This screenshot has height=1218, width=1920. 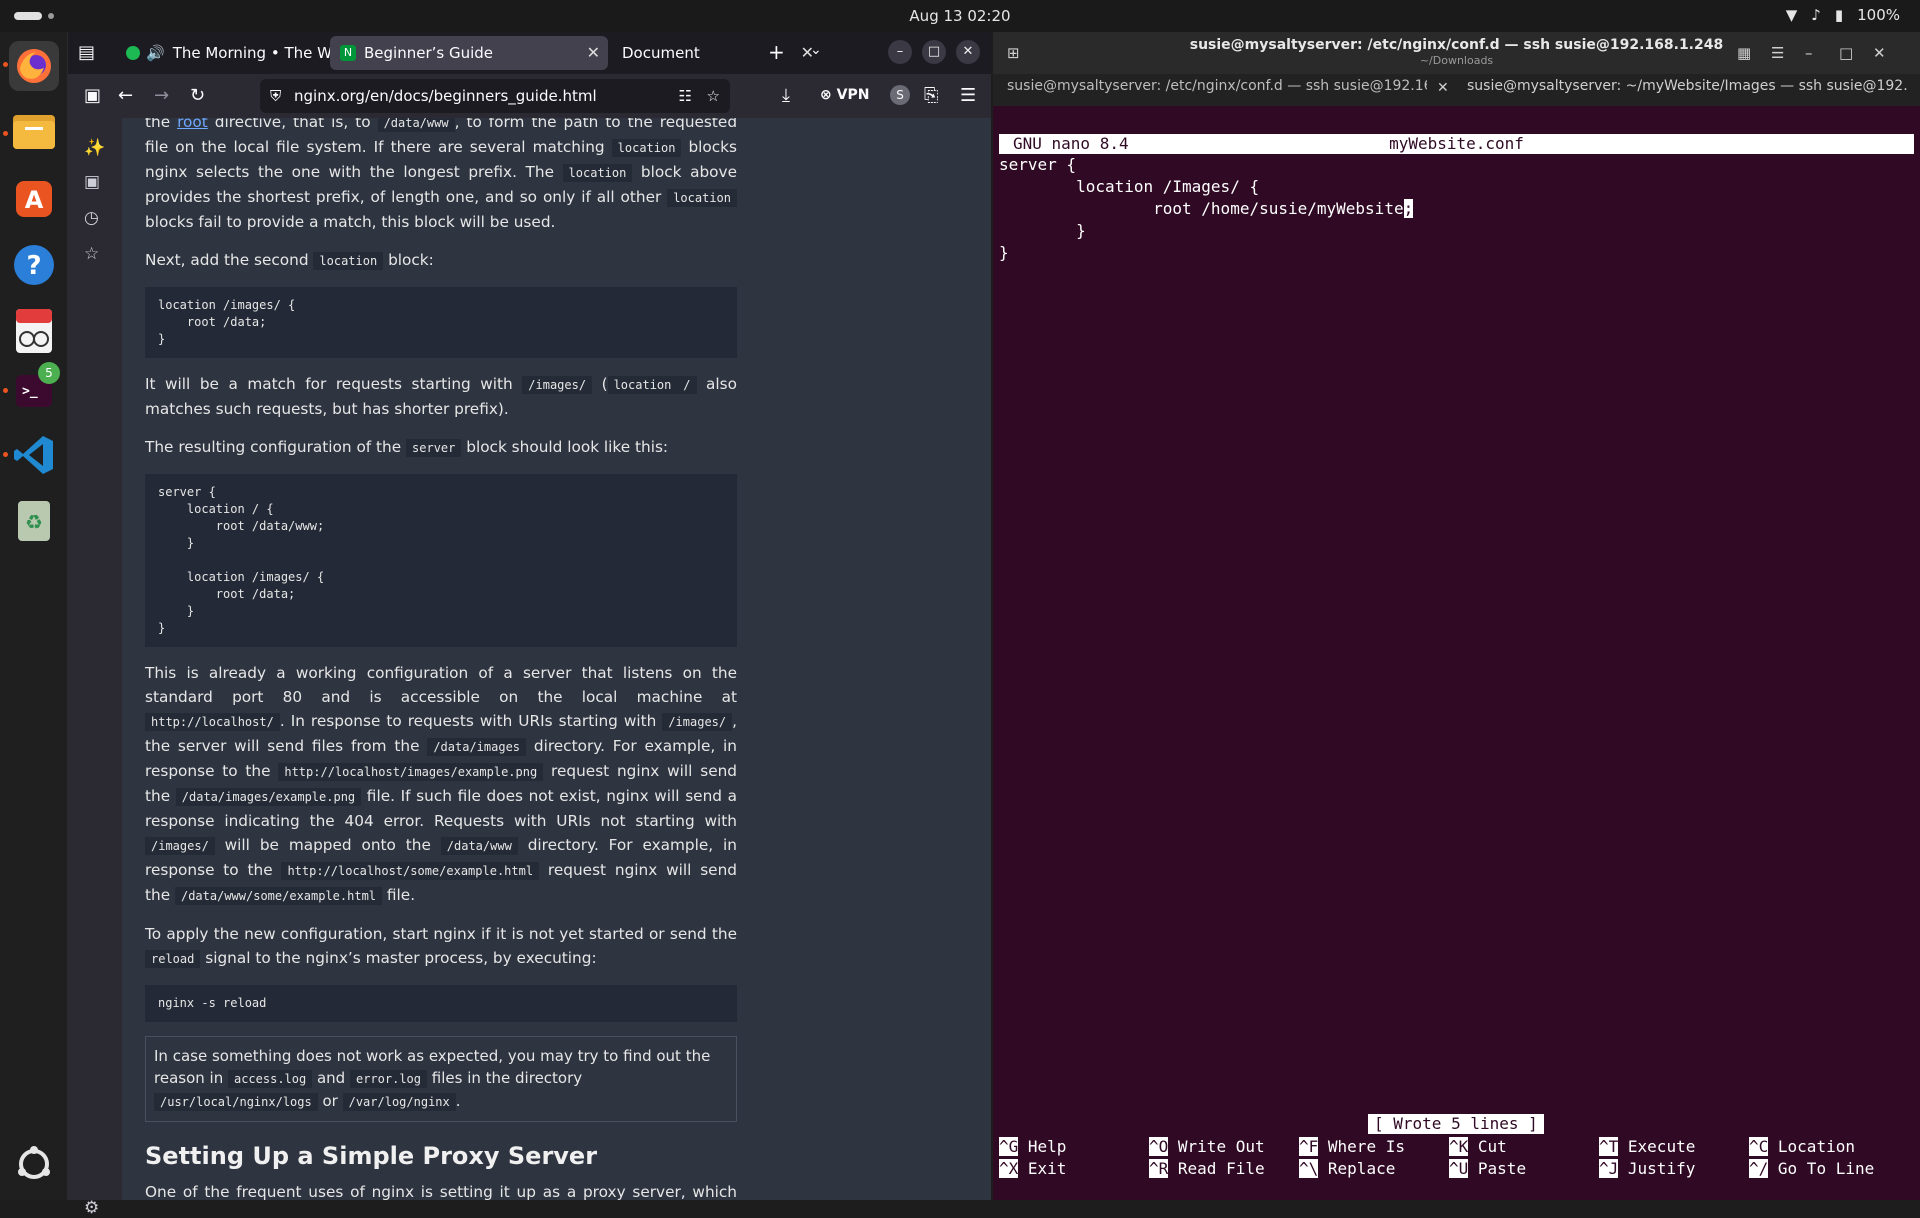 I want to click on bookmarks-icon: ☆, so click(x=91, y=254).